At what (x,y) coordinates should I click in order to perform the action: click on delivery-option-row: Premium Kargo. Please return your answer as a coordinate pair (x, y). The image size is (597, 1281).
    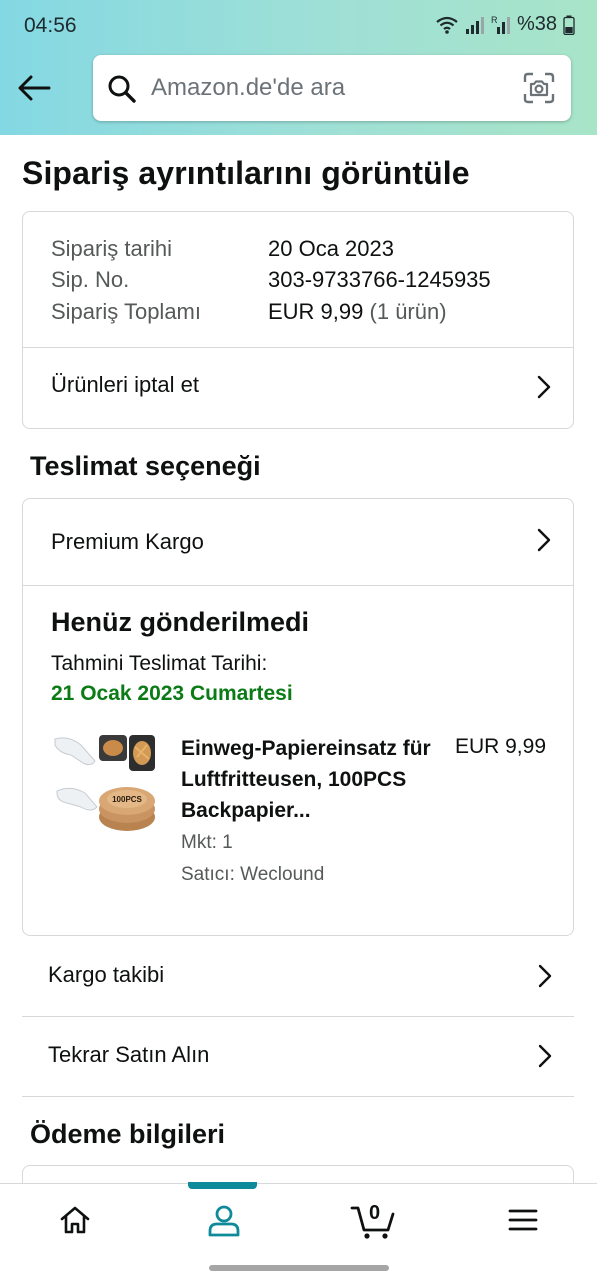
    Looking at the image, I should click on (298, 542).